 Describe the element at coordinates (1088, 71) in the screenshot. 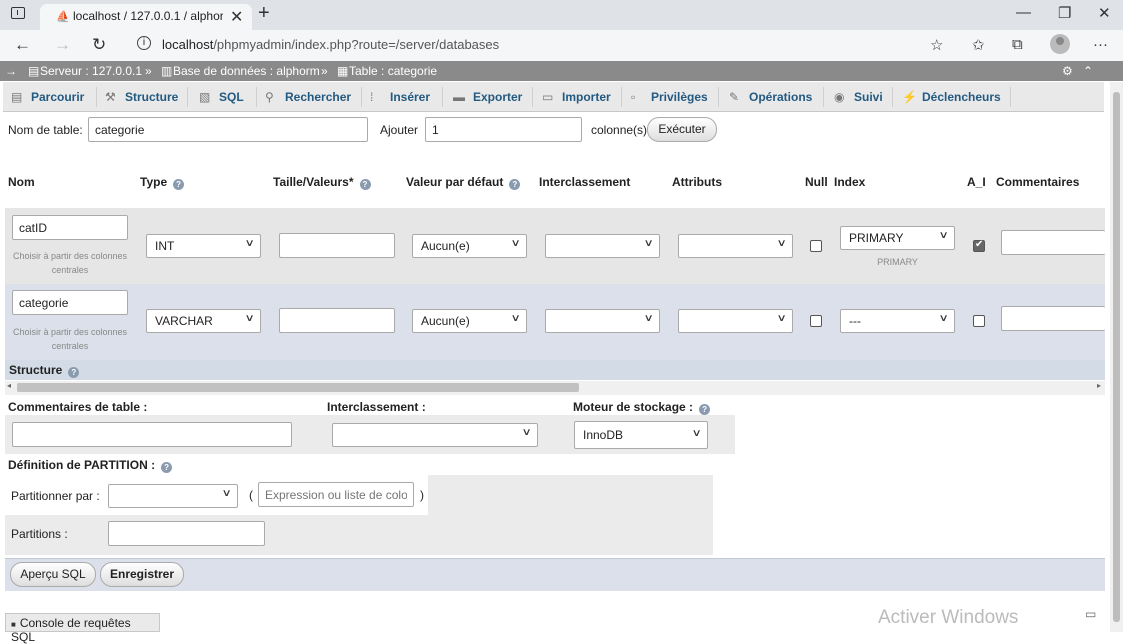

I see `collapse-top-icon: ⌃` at that location.